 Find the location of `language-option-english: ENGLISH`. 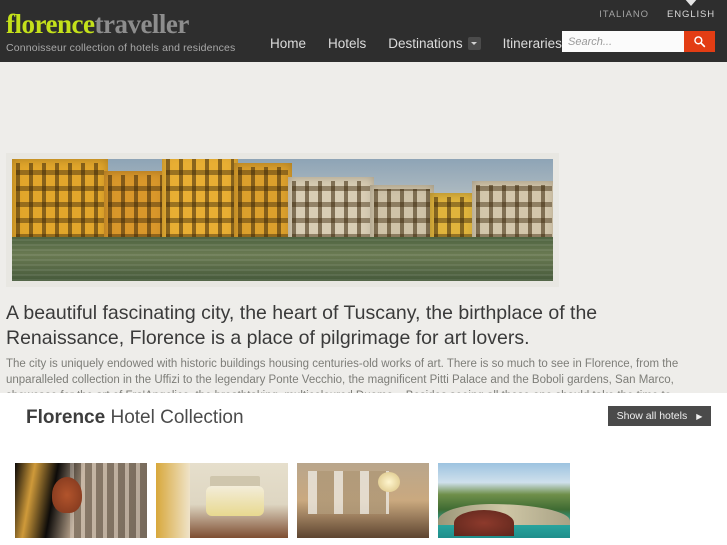

language-option-english: ENGLISH is located at coordinates (691, 10).